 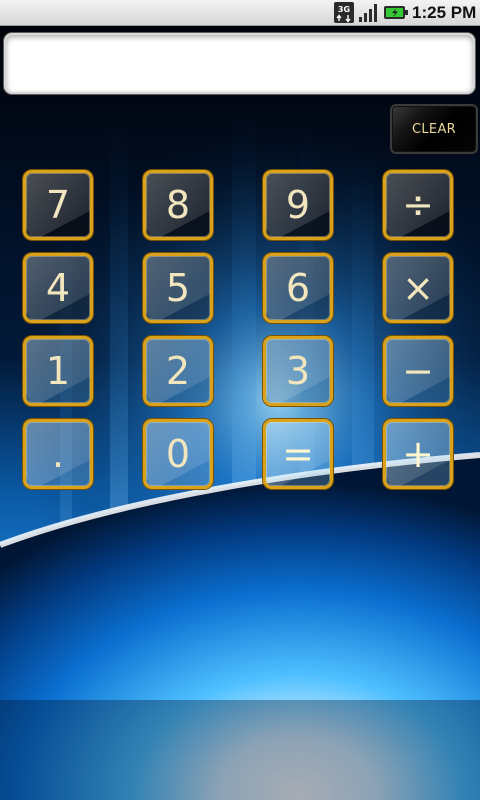 I want to click on key-3-button: 3, so click(x=298, y=371).